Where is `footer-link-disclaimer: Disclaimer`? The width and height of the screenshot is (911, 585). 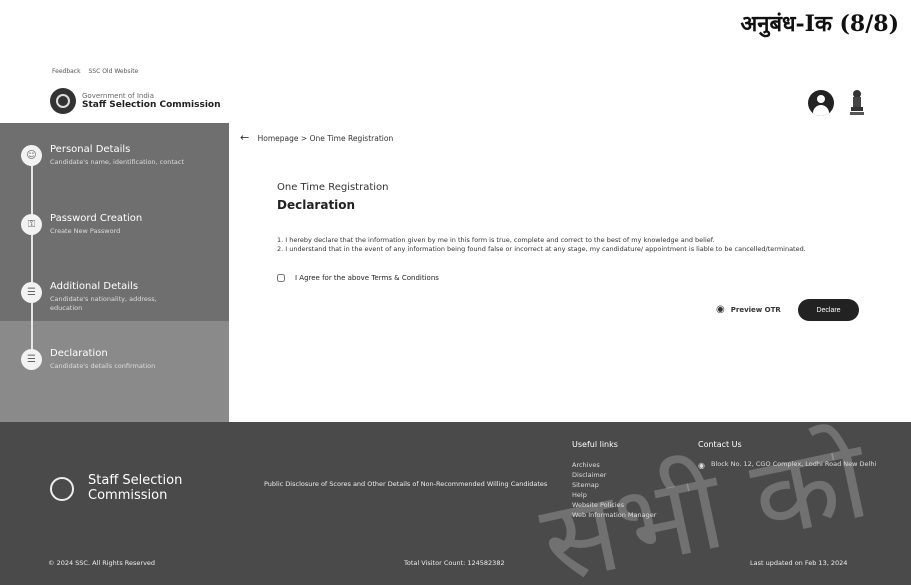 footer-link-disclaimer: Disclaimer is located at coordinates (614, 475).